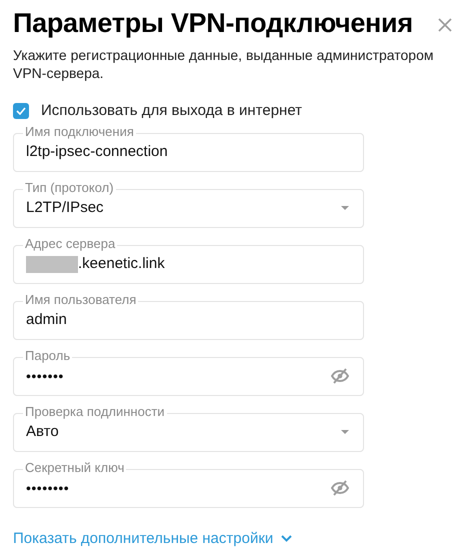 This screenshot has height=556, width=454. What do you see at coordinates (122, 264) in the screenshot?
I see `field-value: .keenetic.link` at bounding box center [122, 264].